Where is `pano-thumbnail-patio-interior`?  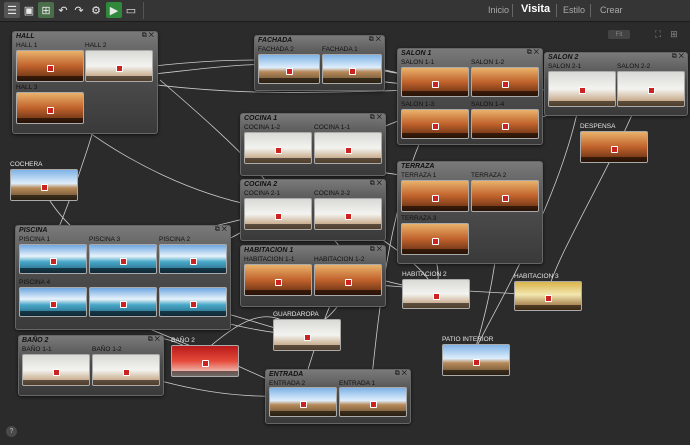 pano-thumbnail-patio-interior is located at coordinates (476, 360).